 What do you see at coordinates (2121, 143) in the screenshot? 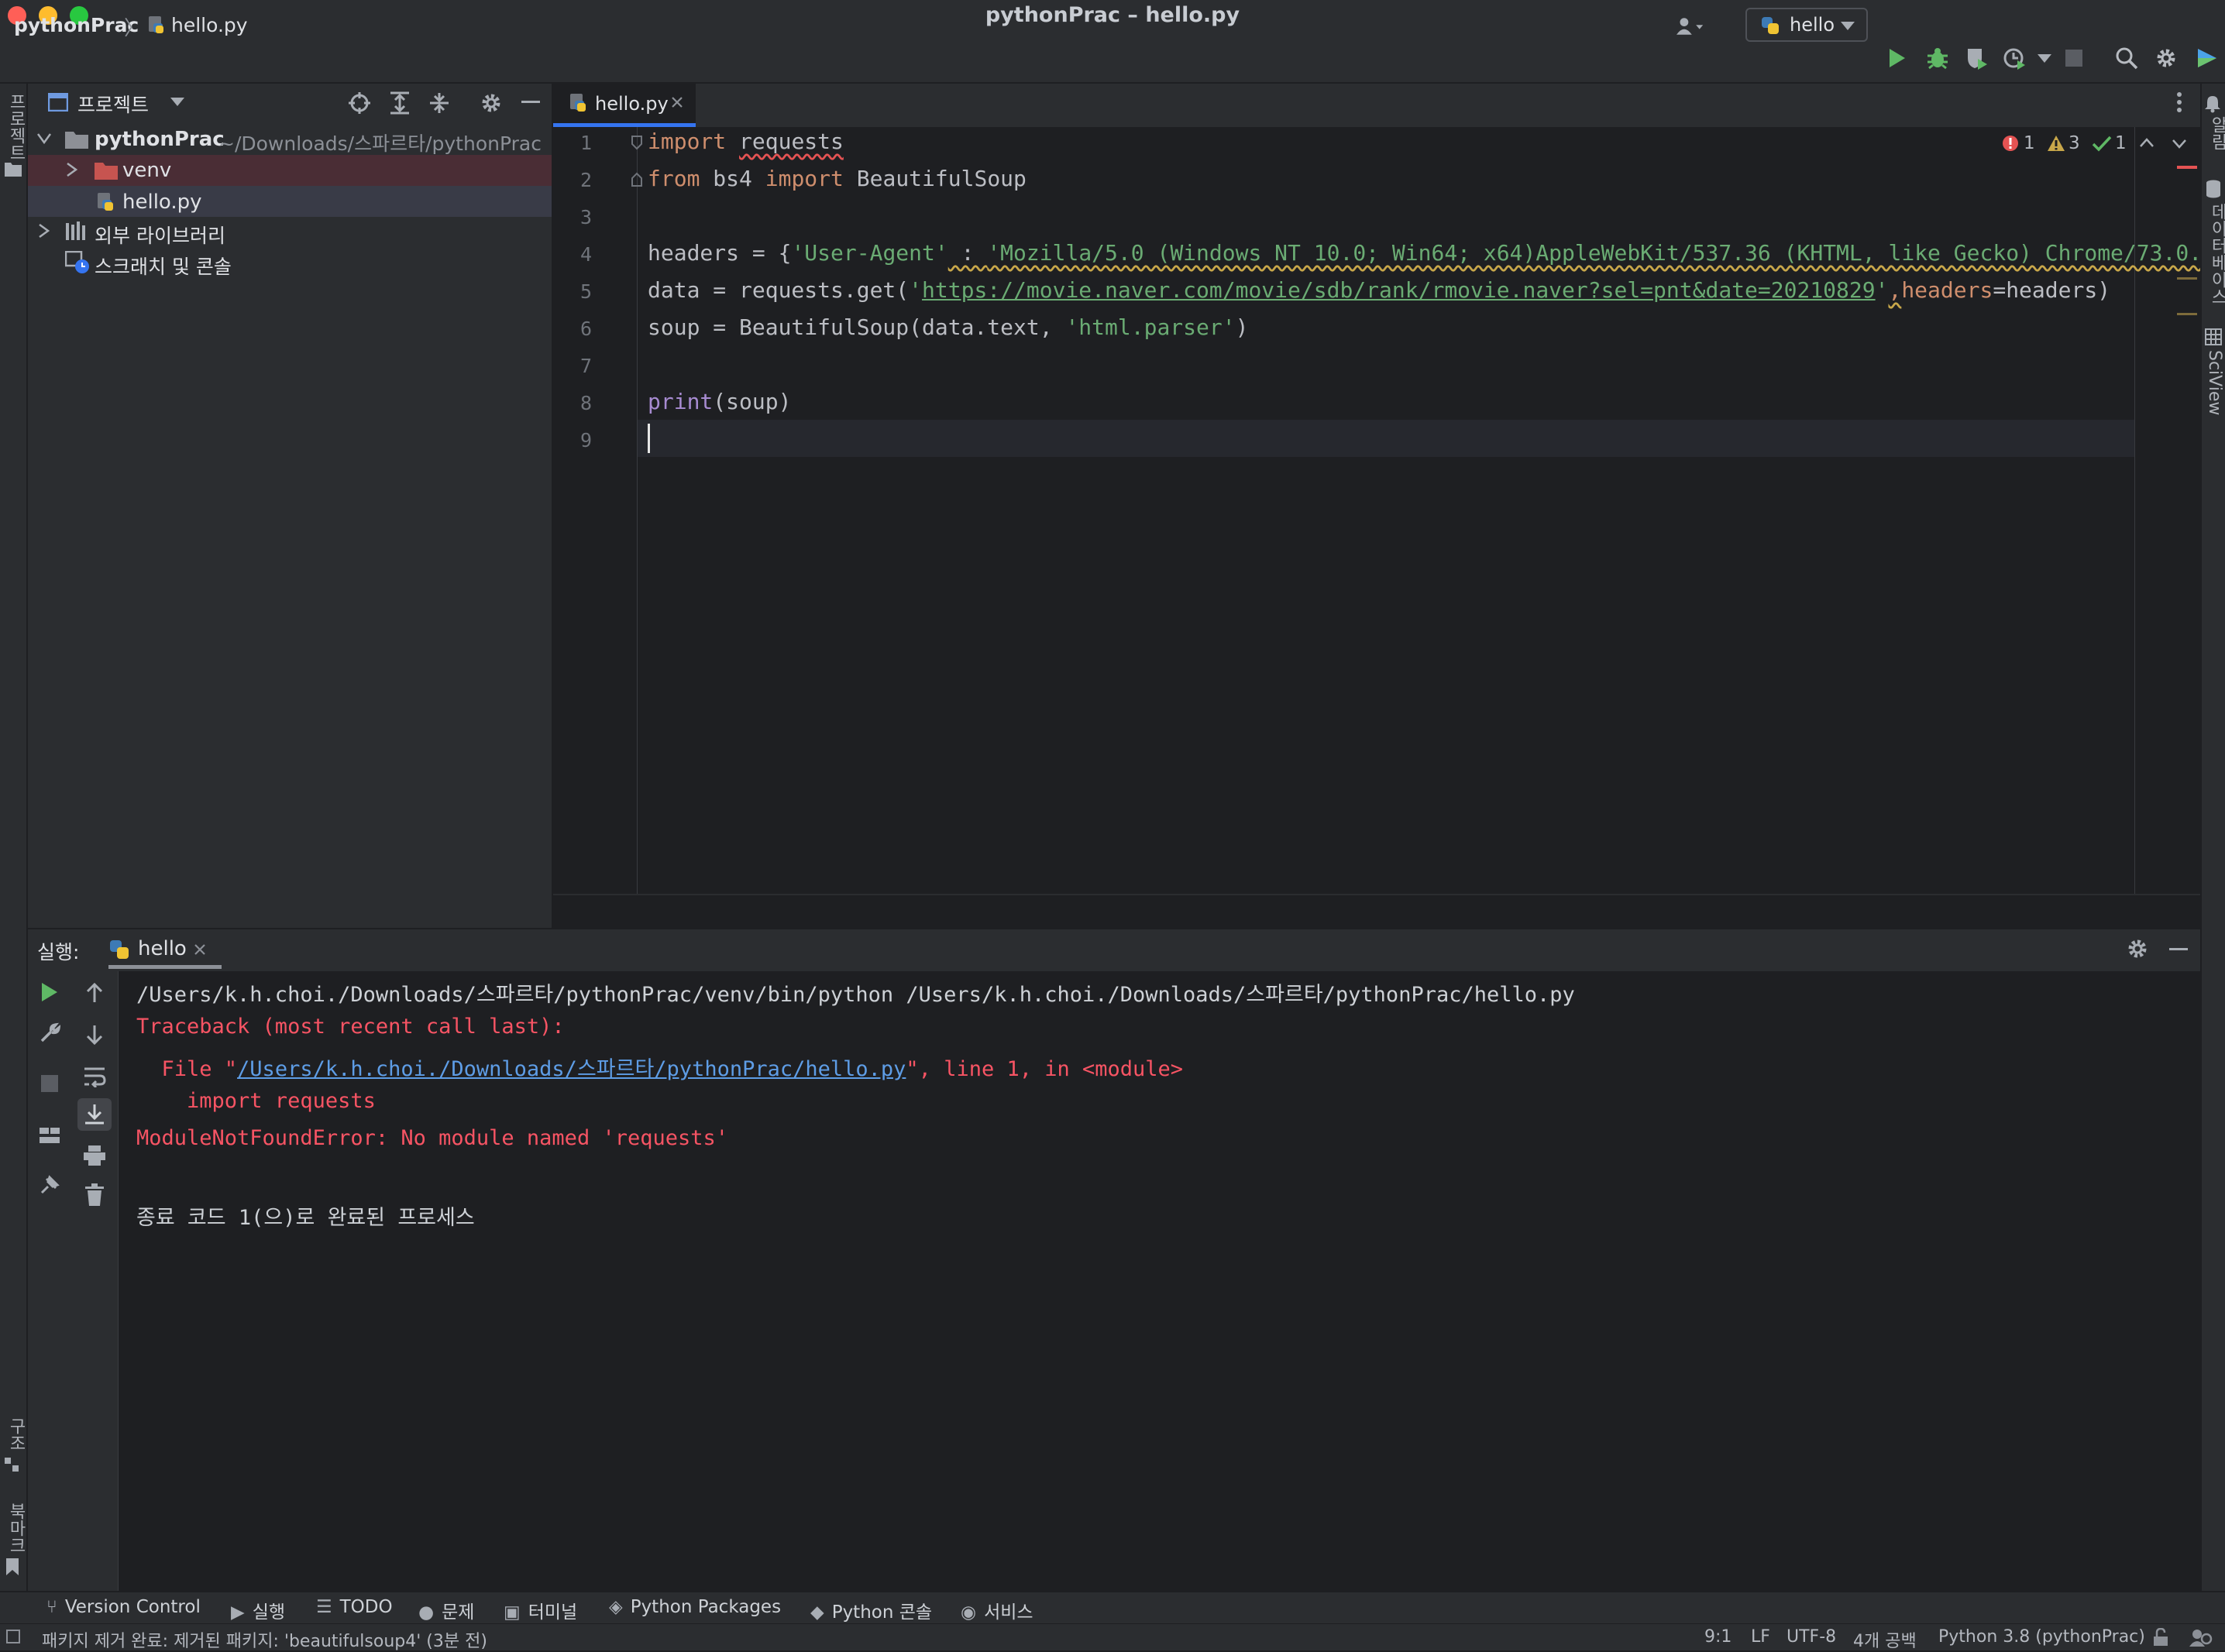
I see `weak-warning-count: 1` at bounding box center [2121, 143].